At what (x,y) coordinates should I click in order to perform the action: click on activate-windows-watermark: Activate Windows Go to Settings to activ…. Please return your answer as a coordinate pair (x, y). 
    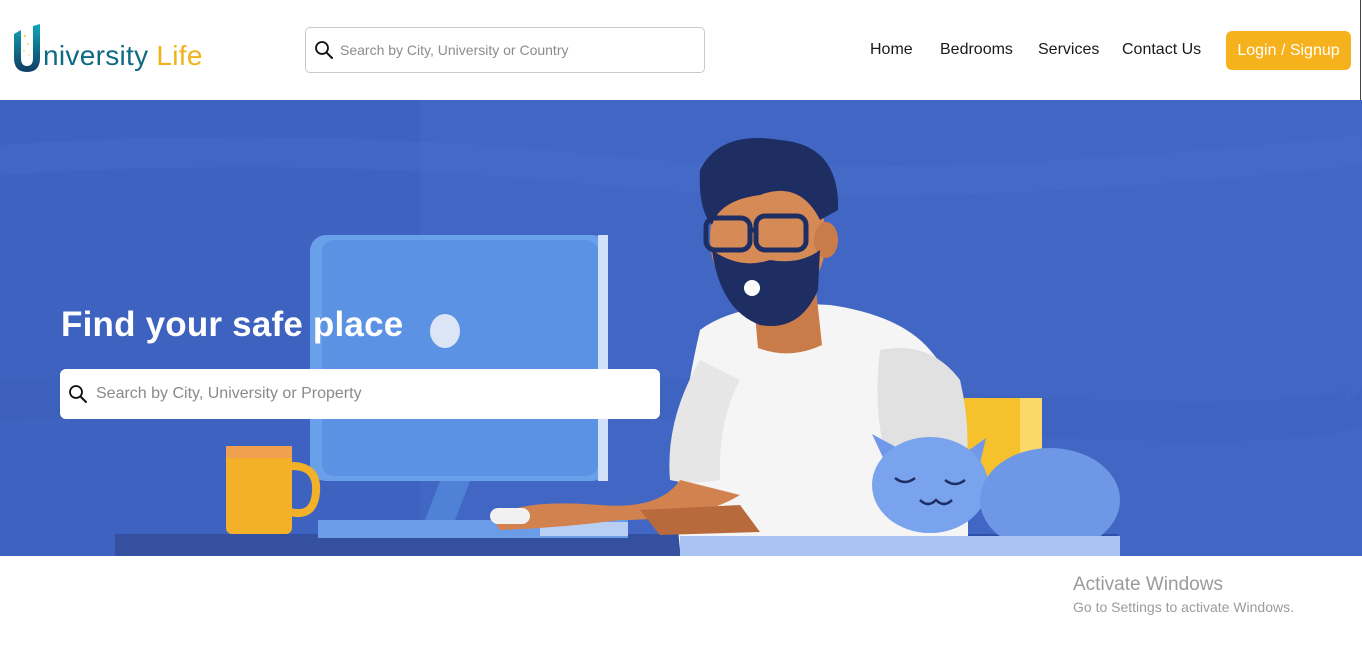
    Looking at the image, I should click on (1183, 595).